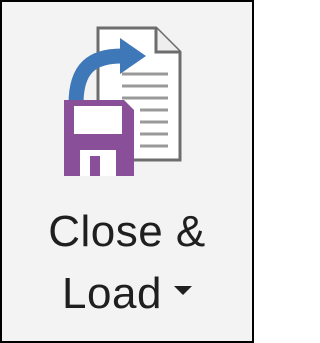 This screenshot has width=320, height=343. What do you see at coordinates (182, 290) in the screenshot?
I see `dropdown-caret-icon` at bounding box center [182, 290].